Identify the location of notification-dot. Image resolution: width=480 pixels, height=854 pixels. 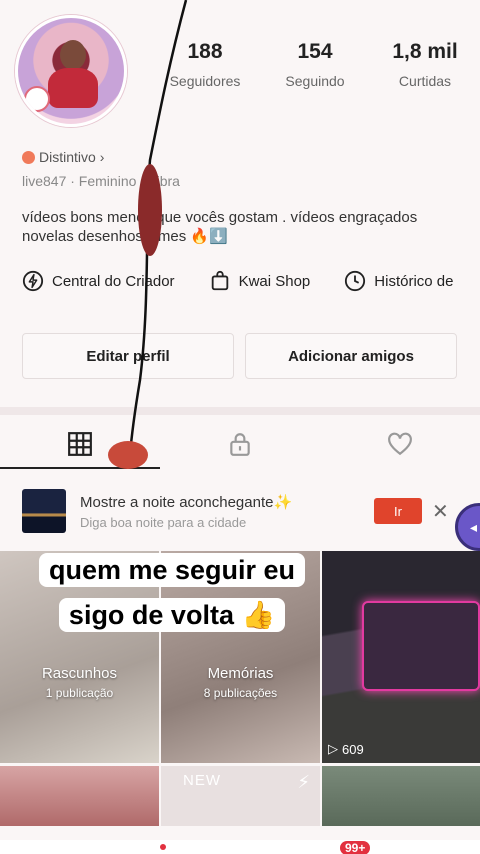
(163, 847).